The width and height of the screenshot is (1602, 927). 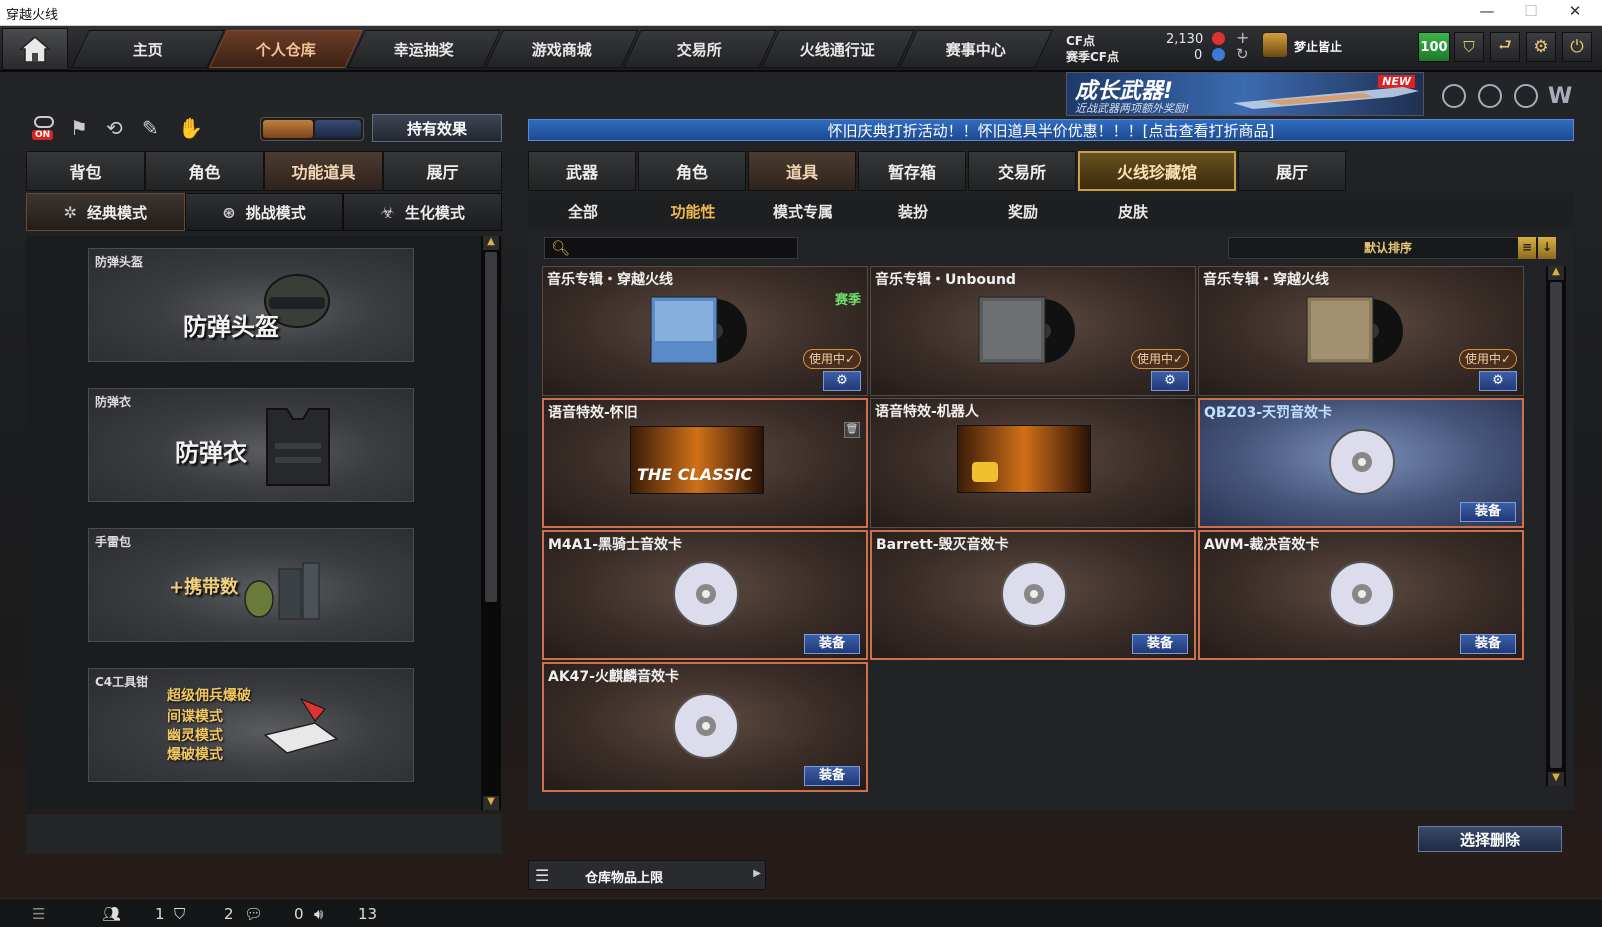 What do you see at coordinates (913, 211) in the screenshot?
I see `subtab-dress: 装扮` at bounding box center [913, 211].